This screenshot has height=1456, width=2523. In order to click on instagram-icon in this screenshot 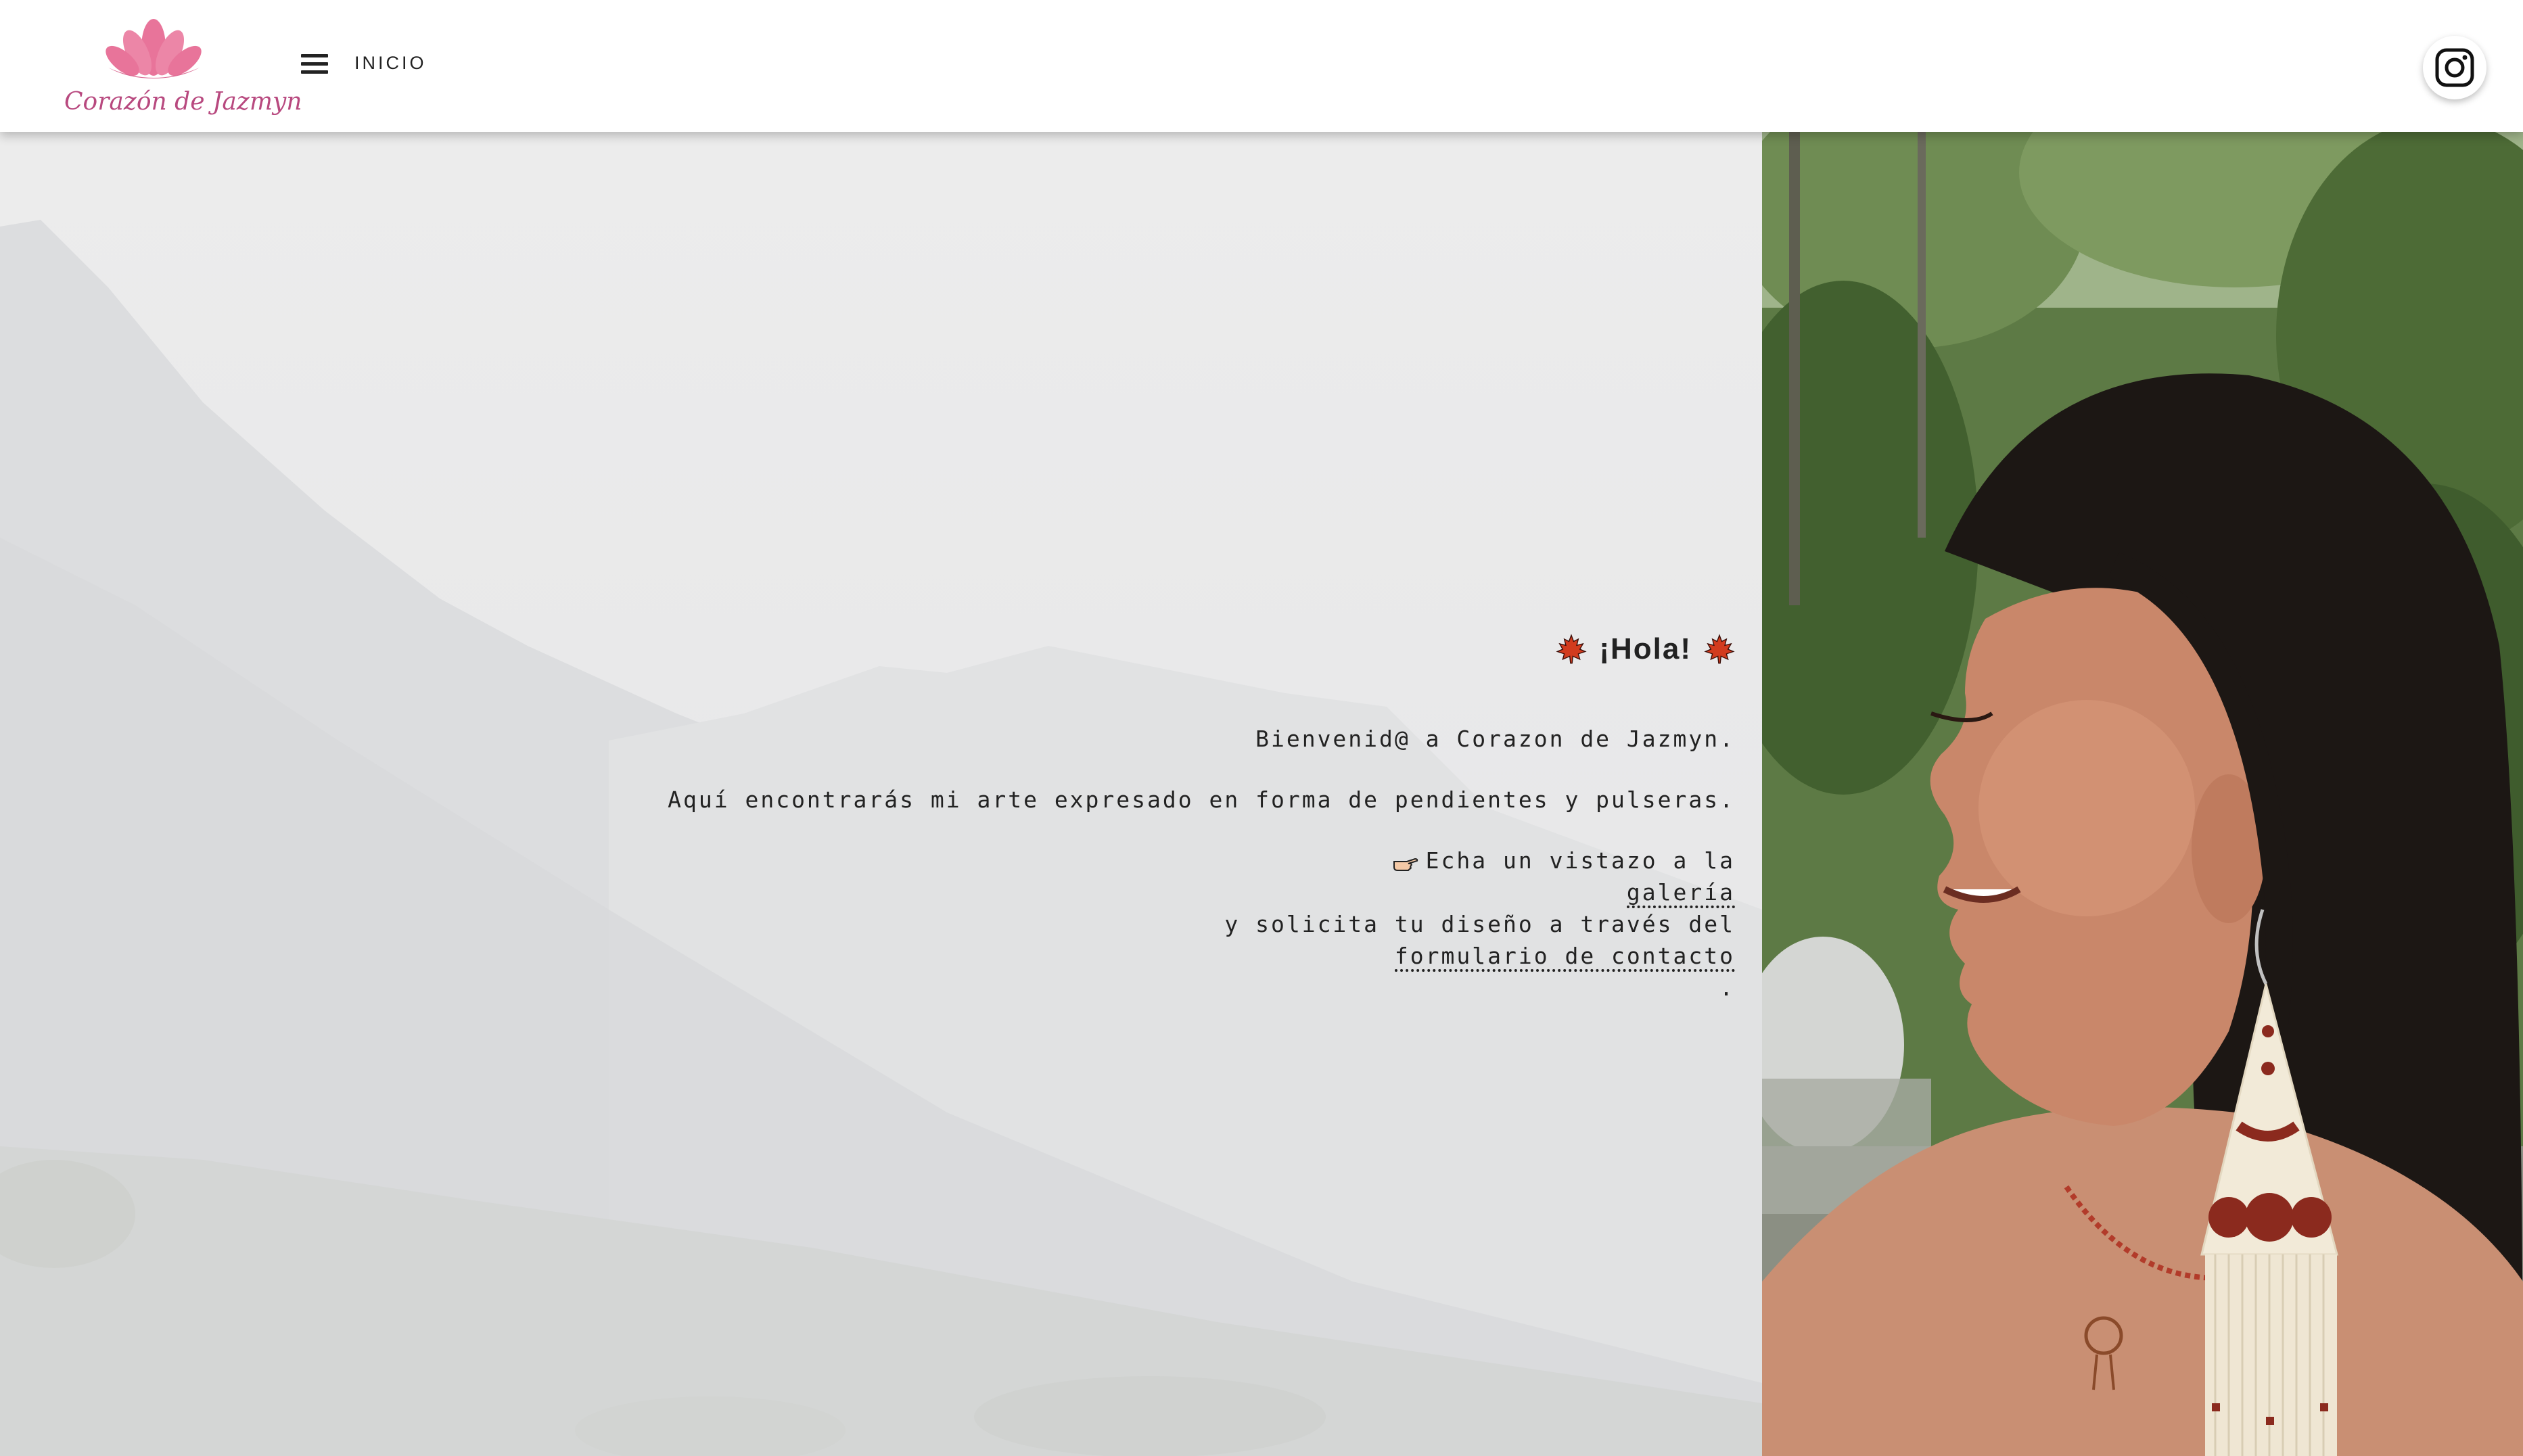, I will do `click(2454, 68)`.